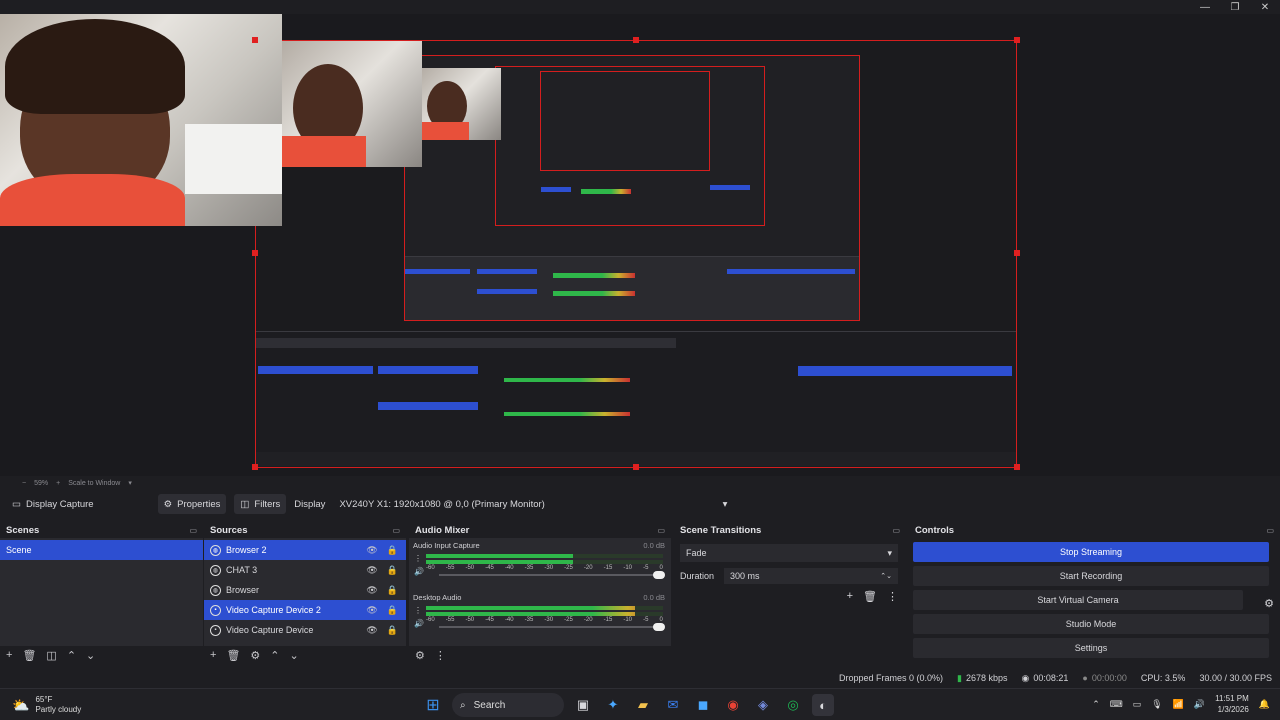 The width and height of the screenshot is (1280, 720). I want to click on minimize-button: —, so click(1205, 7).